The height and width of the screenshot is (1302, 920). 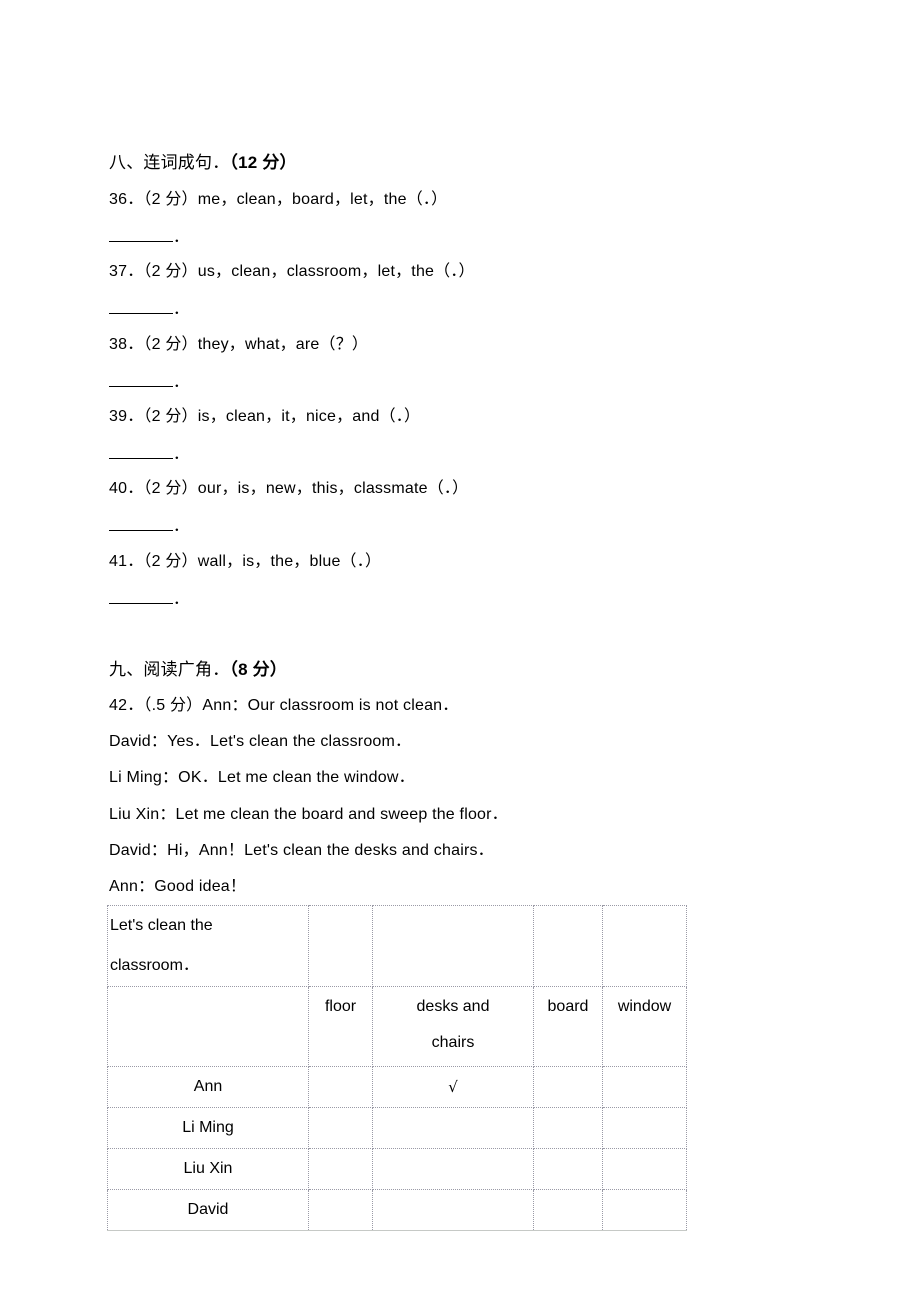 I want to click on question-prefix: 38．（2 分）, so click(x=153, y=344).